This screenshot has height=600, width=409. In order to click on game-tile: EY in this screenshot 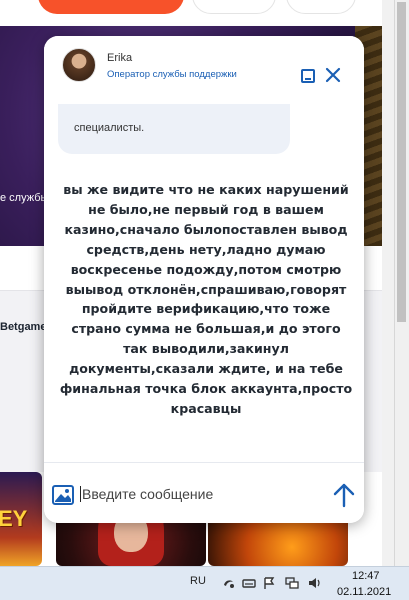, I will do `click(21, 519)`.